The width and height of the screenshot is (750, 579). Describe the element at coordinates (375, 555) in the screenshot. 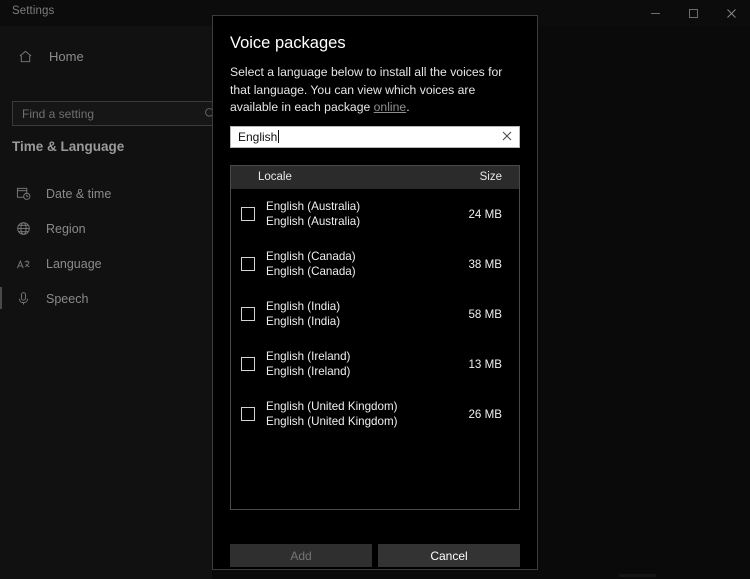

I see `dialog-buttons: Add Cancel` at that location.